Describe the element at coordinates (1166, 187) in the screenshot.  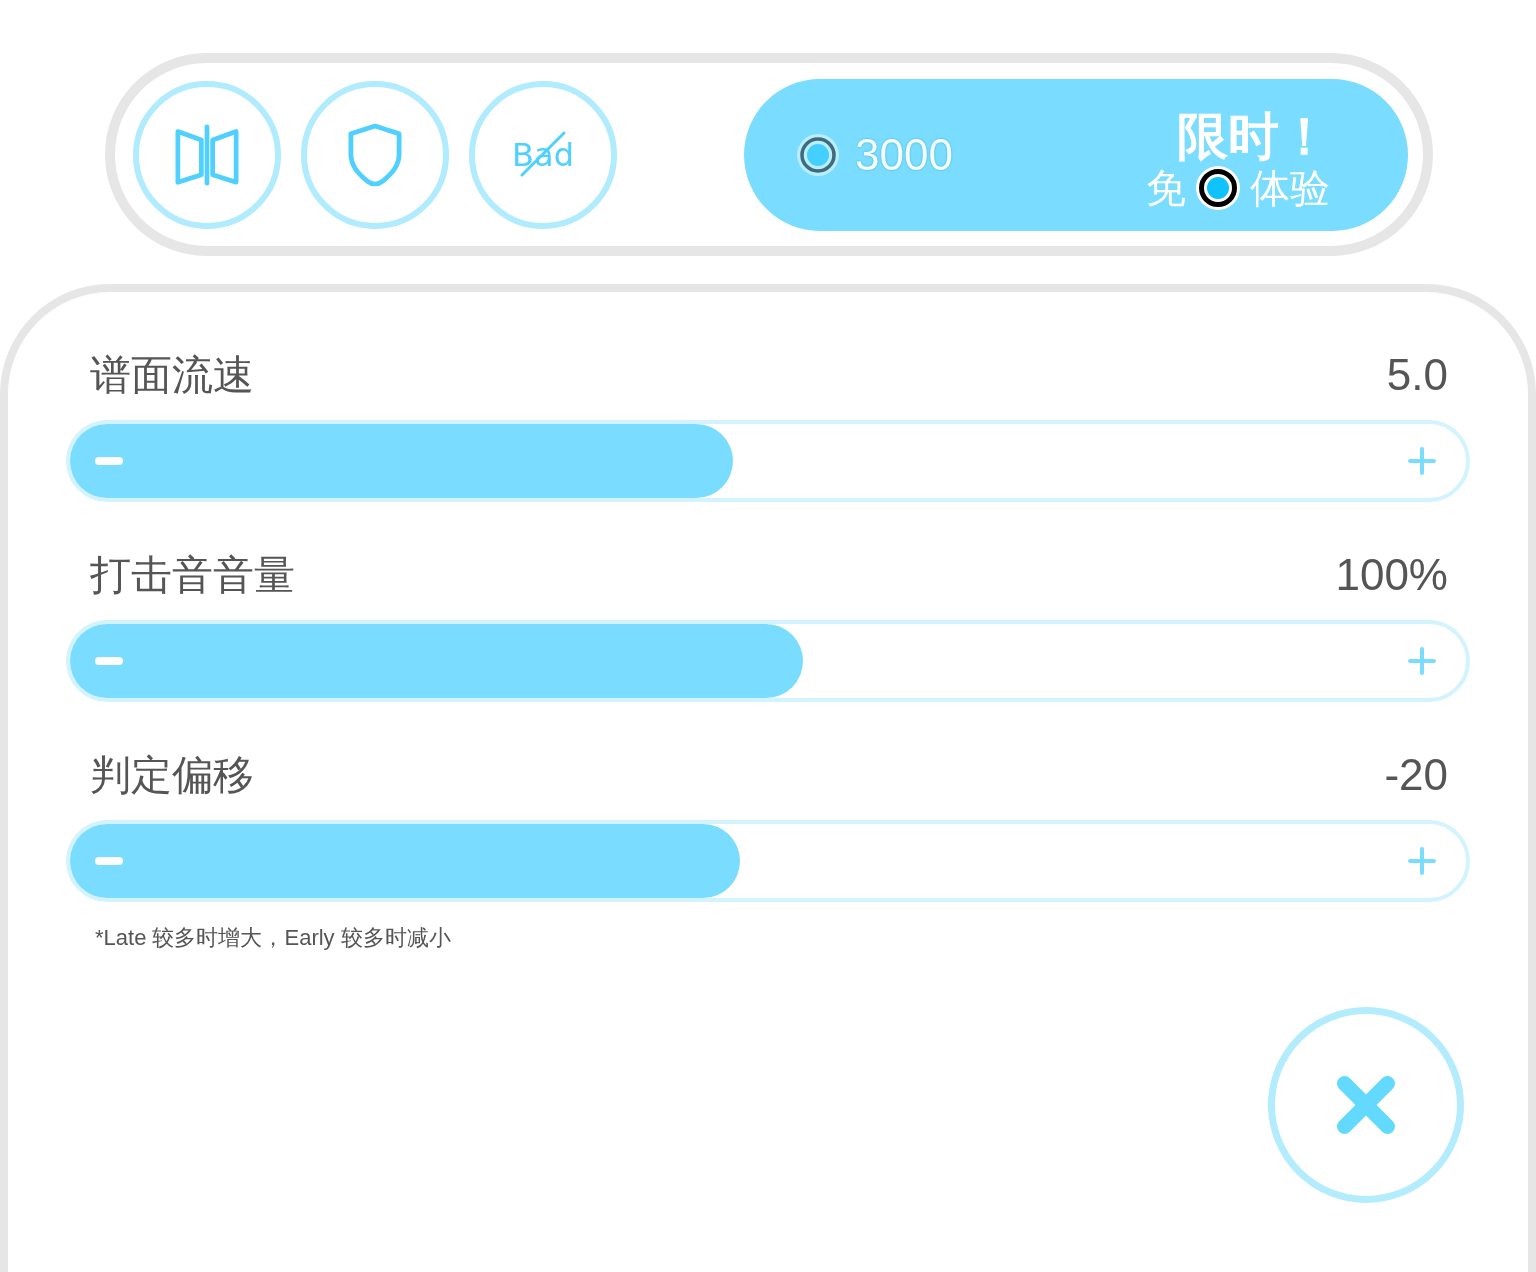
I see `promo-text: 免` at that location.